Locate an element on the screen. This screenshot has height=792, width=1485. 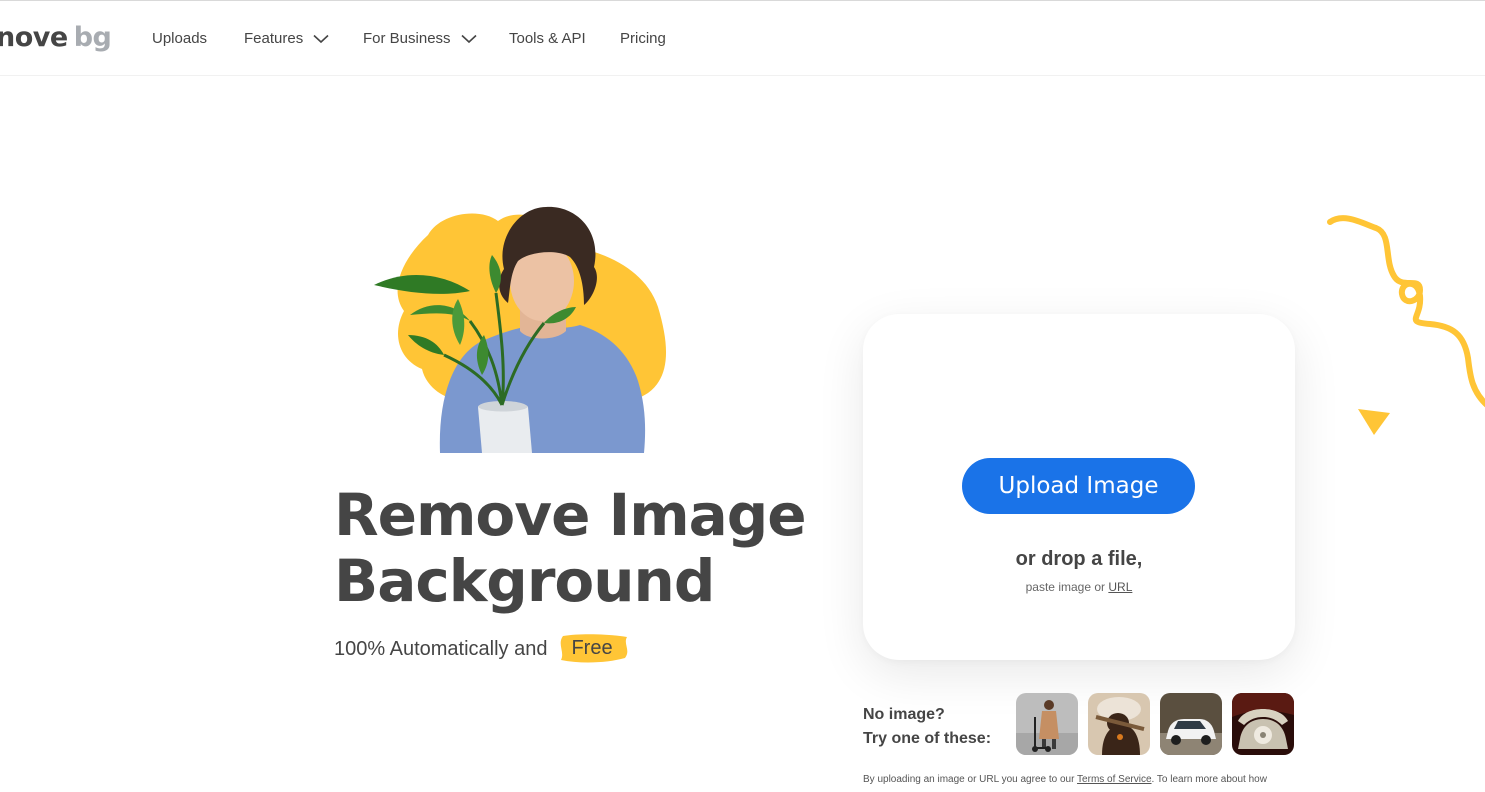
yellow-squiggle-decoration is located at coordinates (1406, 311).